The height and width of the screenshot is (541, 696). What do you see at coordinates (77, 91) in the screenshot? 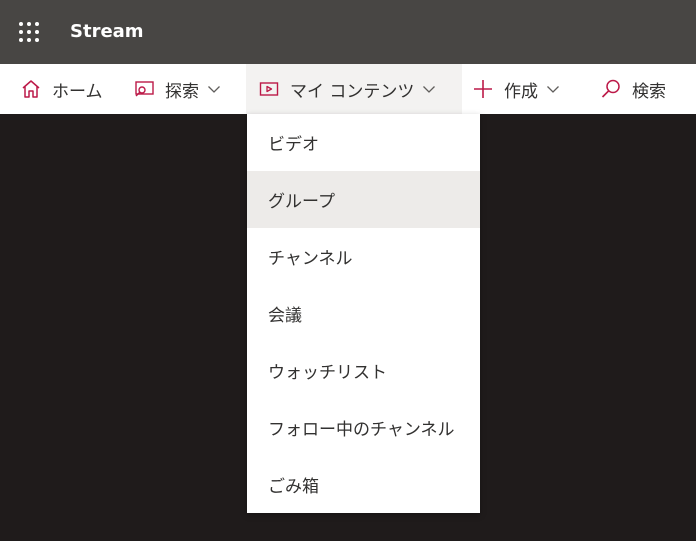
I see `nav-home-label: ホーム` at bounding box center [77, 91].